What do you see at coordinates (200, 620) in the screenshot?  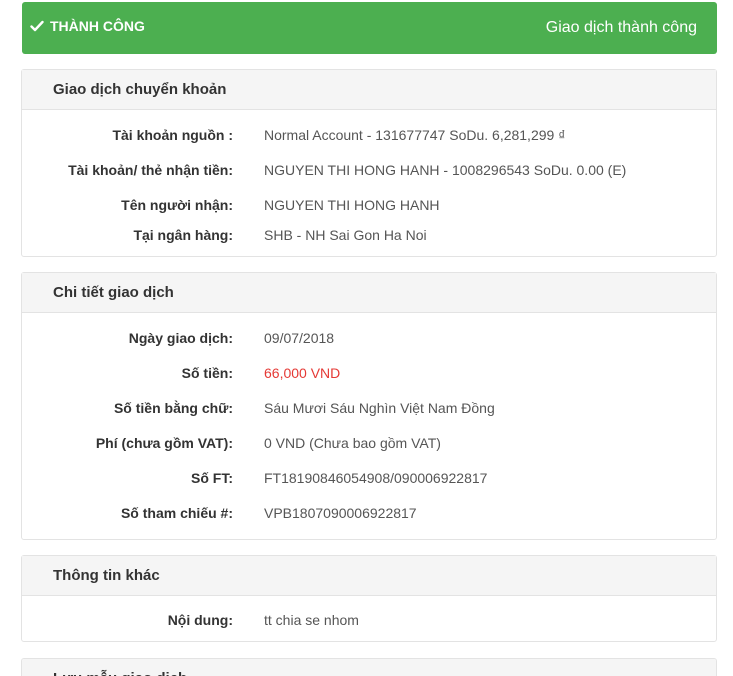 I see `field-label: Nội dung:` at bounding box center [200, 620].